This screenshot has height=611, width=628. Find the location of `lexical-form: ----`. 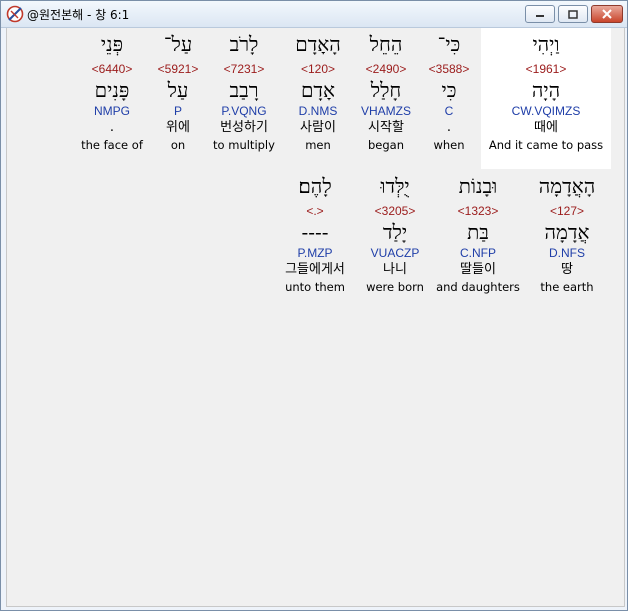

lexical-form: ---- is located at coordinates (315, 232).